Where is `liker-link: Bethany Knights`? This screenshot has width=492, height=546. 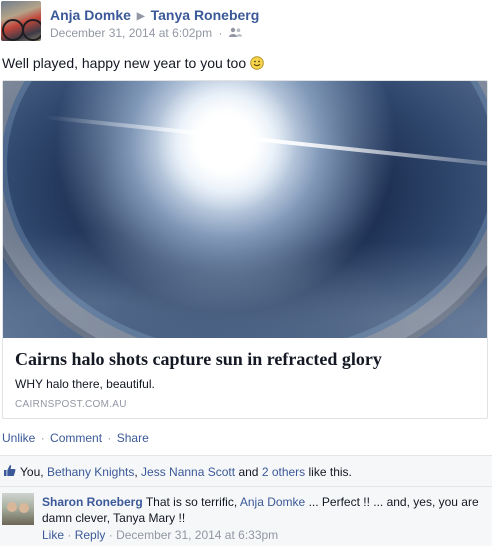 liker-link: Bethany Knights is located at coordinates (90, 472).